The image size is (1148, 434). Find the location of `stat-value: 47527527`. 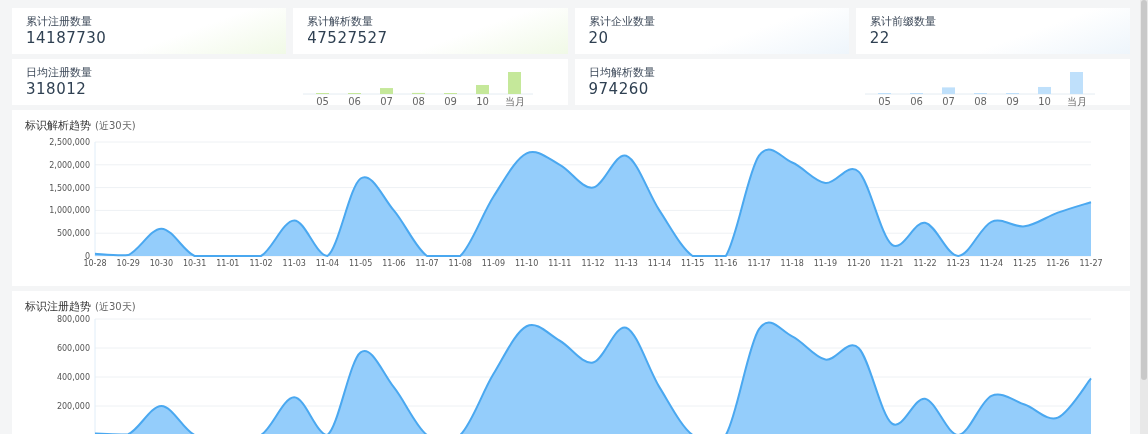

stat-value: 47527527 is located at coordinates (348, 38).